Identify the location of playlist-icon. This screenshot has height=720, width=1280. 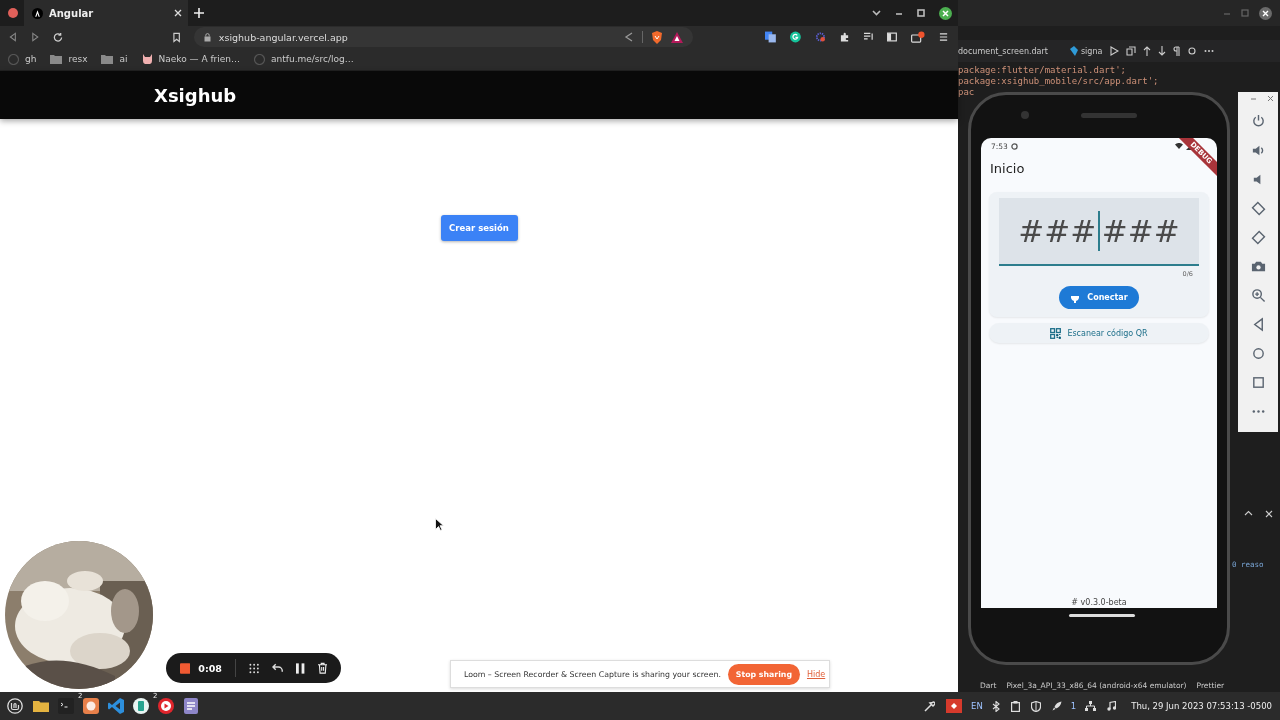
(868, 37).